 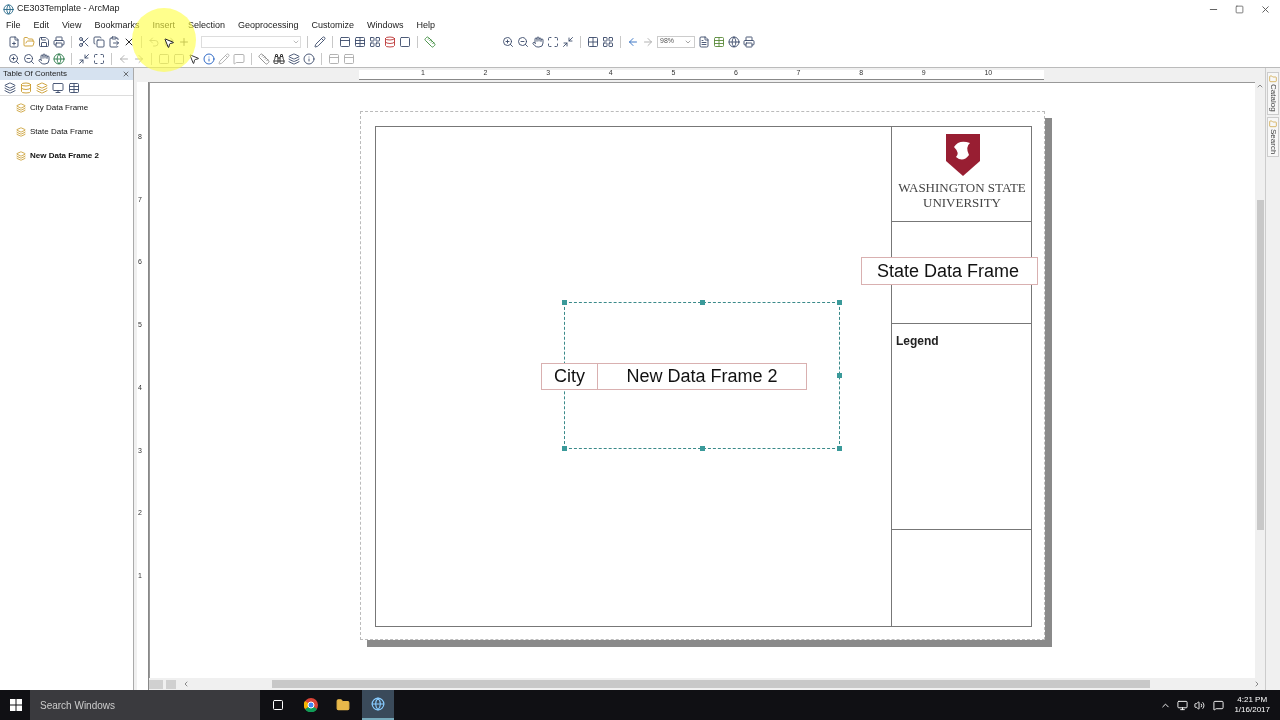 I want to click on scissors-icon, so click(x=84, y=41).